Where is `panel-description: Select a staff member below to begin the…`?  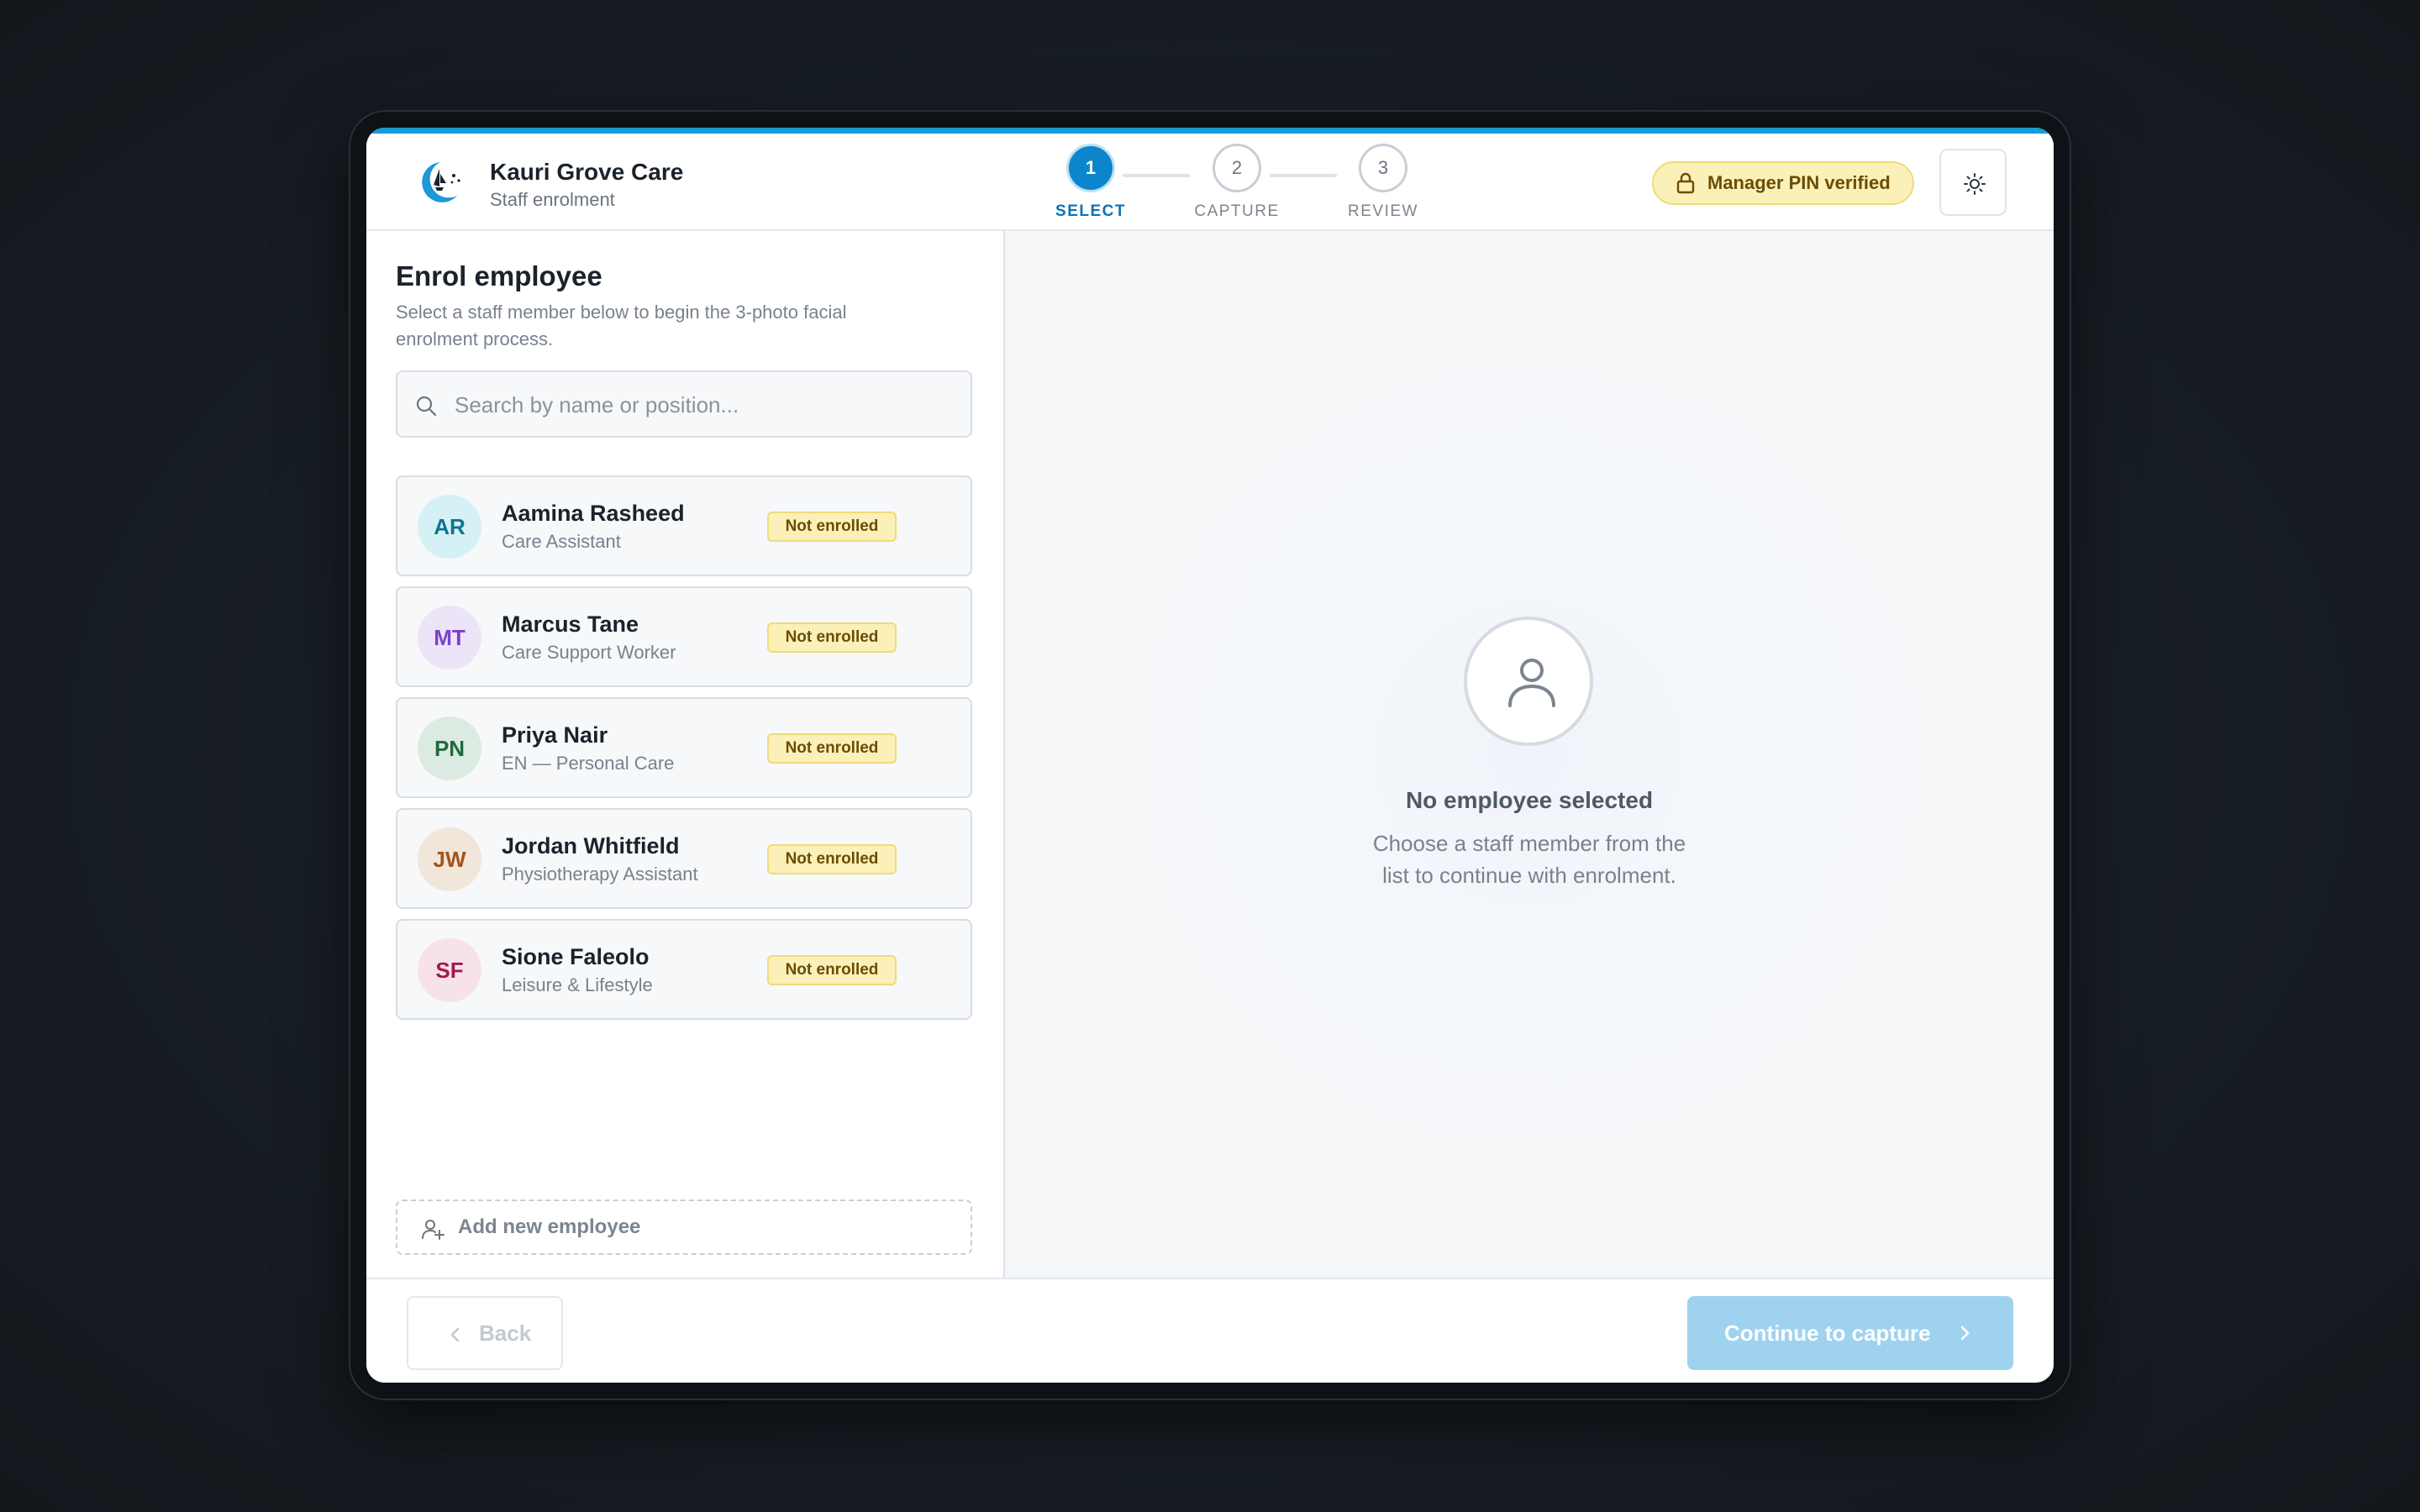
panel-description: Select a staff member below to begin the… is located at coordinates (621, 325).